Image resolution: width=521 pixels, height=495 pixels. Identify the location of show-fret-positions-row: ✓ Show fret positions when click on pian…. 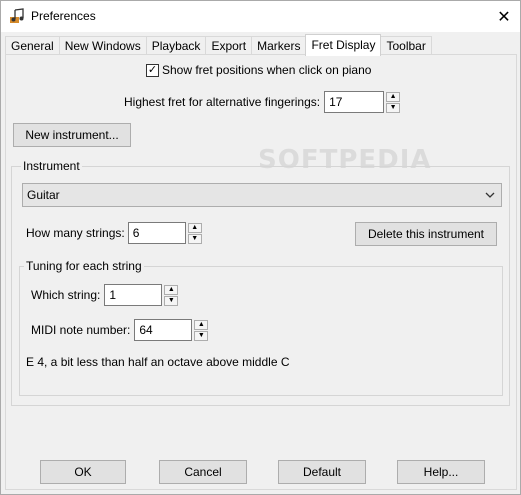
(258, 70).